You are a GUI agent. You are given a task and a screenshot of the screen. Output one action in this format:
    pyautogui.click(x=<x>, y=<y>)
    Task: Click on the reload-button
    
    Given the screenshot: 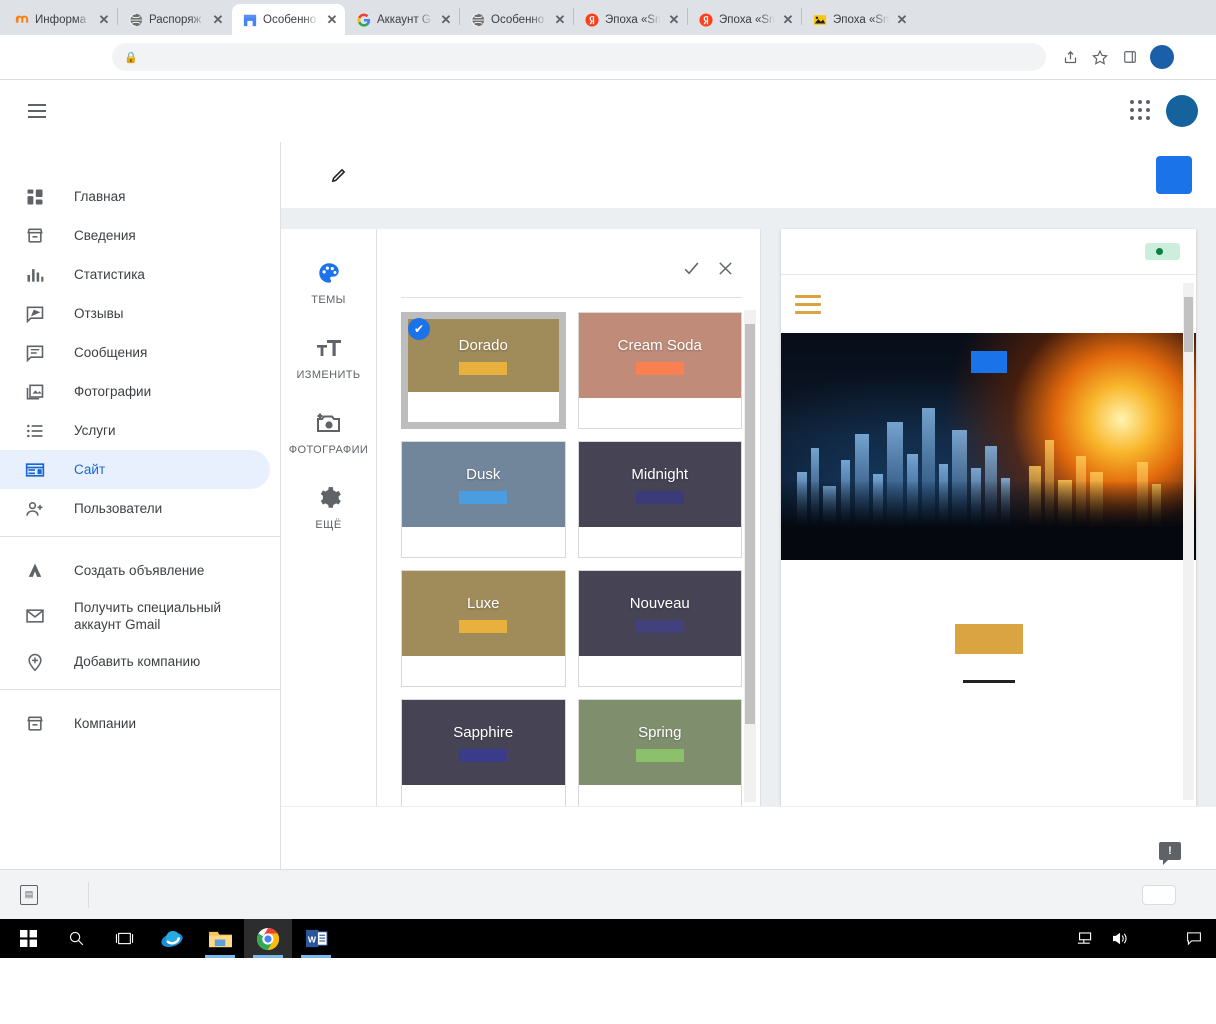 What is the action you would take?
    pyautogui.click(x=87, y=57)
    